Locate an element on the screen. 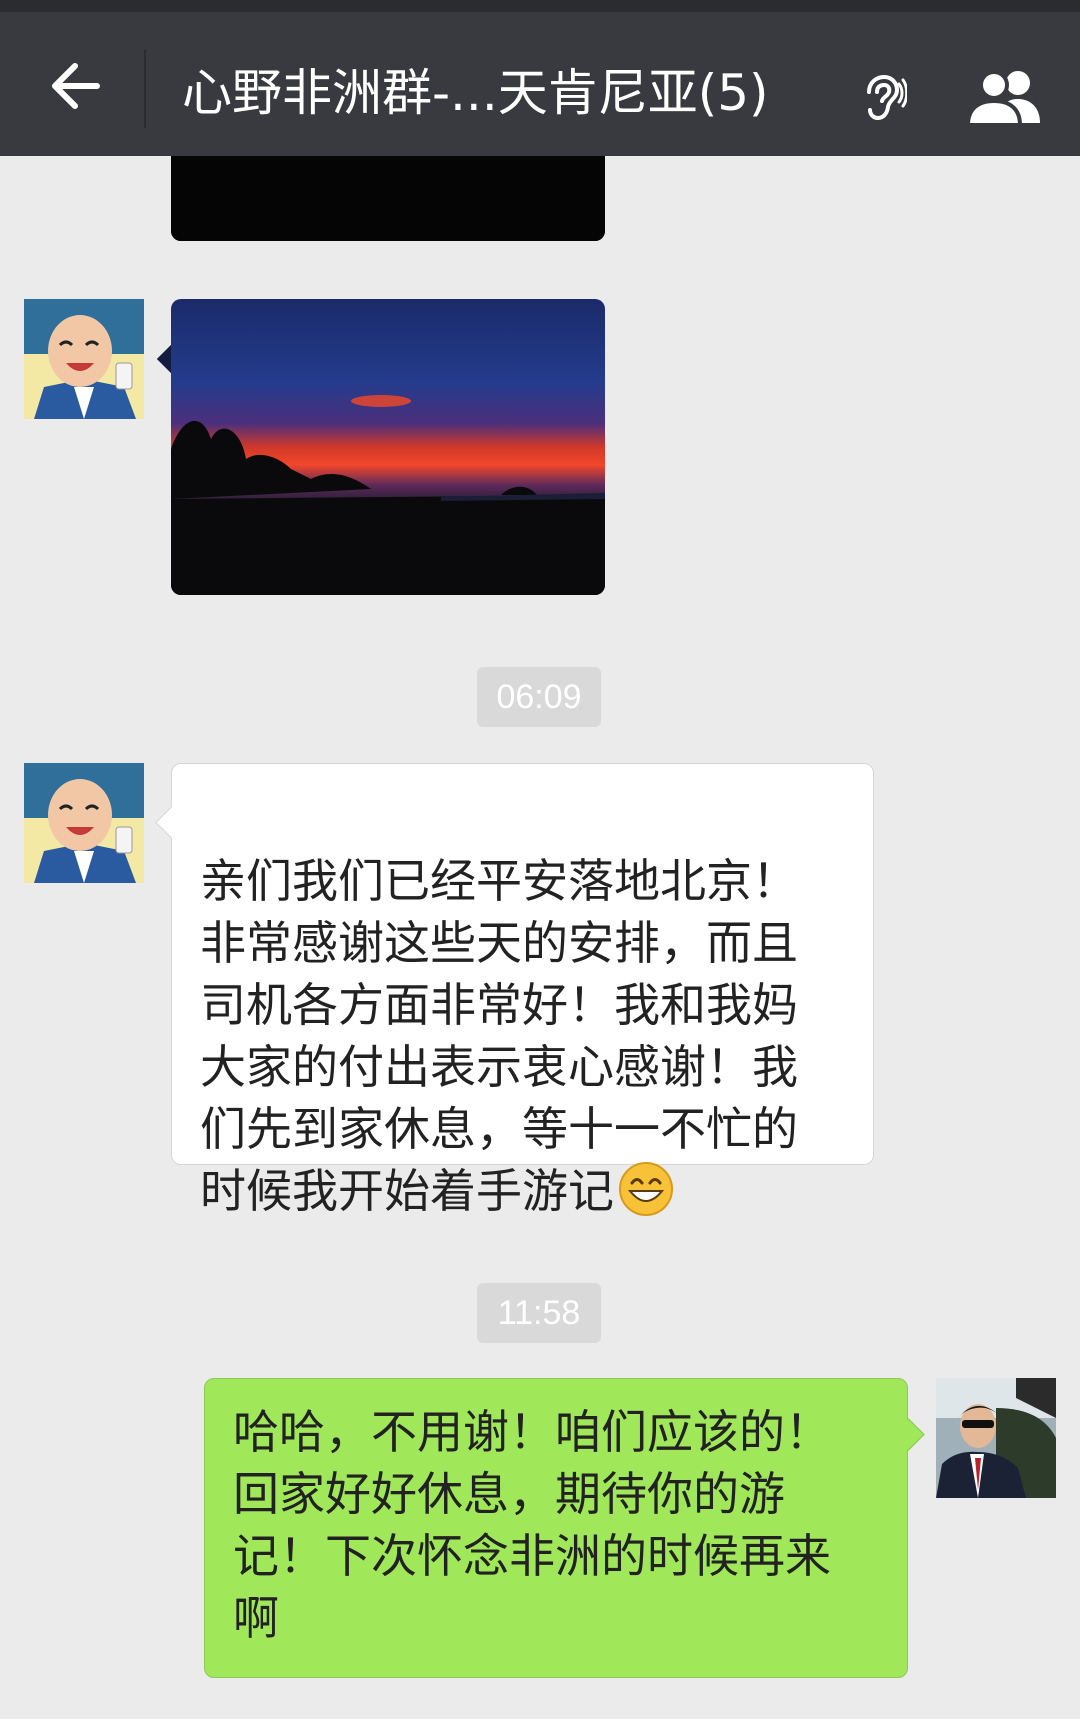 The height and width of the screenshot is (1719, 1080). chat-header: 心野非洲群-...天肯尼亚(5) is located at coordinates (540, 78).